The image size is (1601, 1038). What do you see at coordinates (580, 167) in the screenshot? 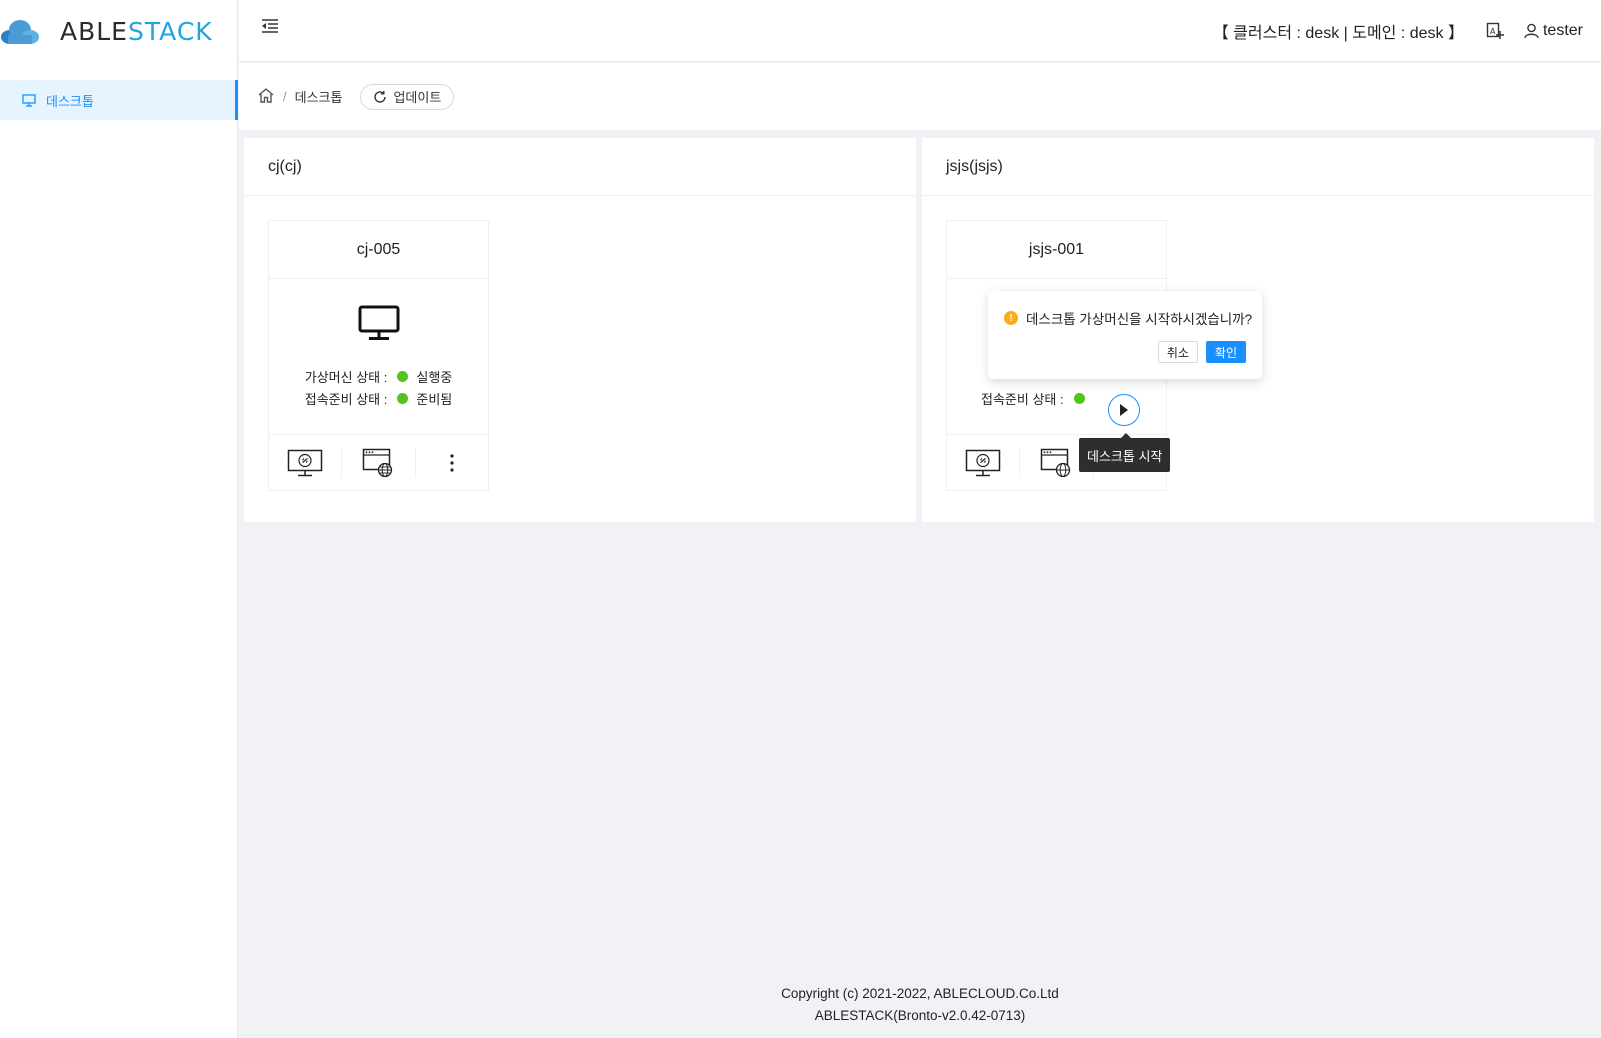
I see `panel-title: cj(cj)` at bounding box center [580, 167].